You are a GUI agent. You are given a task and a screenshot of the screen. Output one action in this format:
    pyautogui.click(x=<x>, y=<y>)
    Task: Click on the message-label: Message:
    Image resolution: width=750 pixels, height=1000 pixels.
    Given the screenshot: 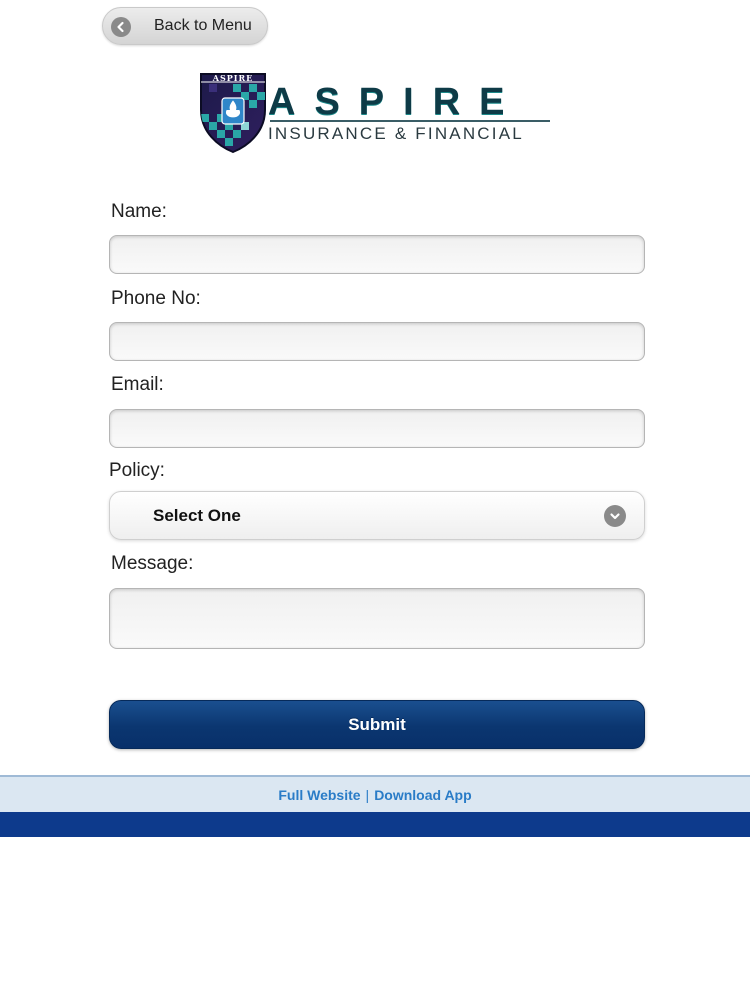 What is the action you would take?
    pyautogui.click(x=152, y=563)
    